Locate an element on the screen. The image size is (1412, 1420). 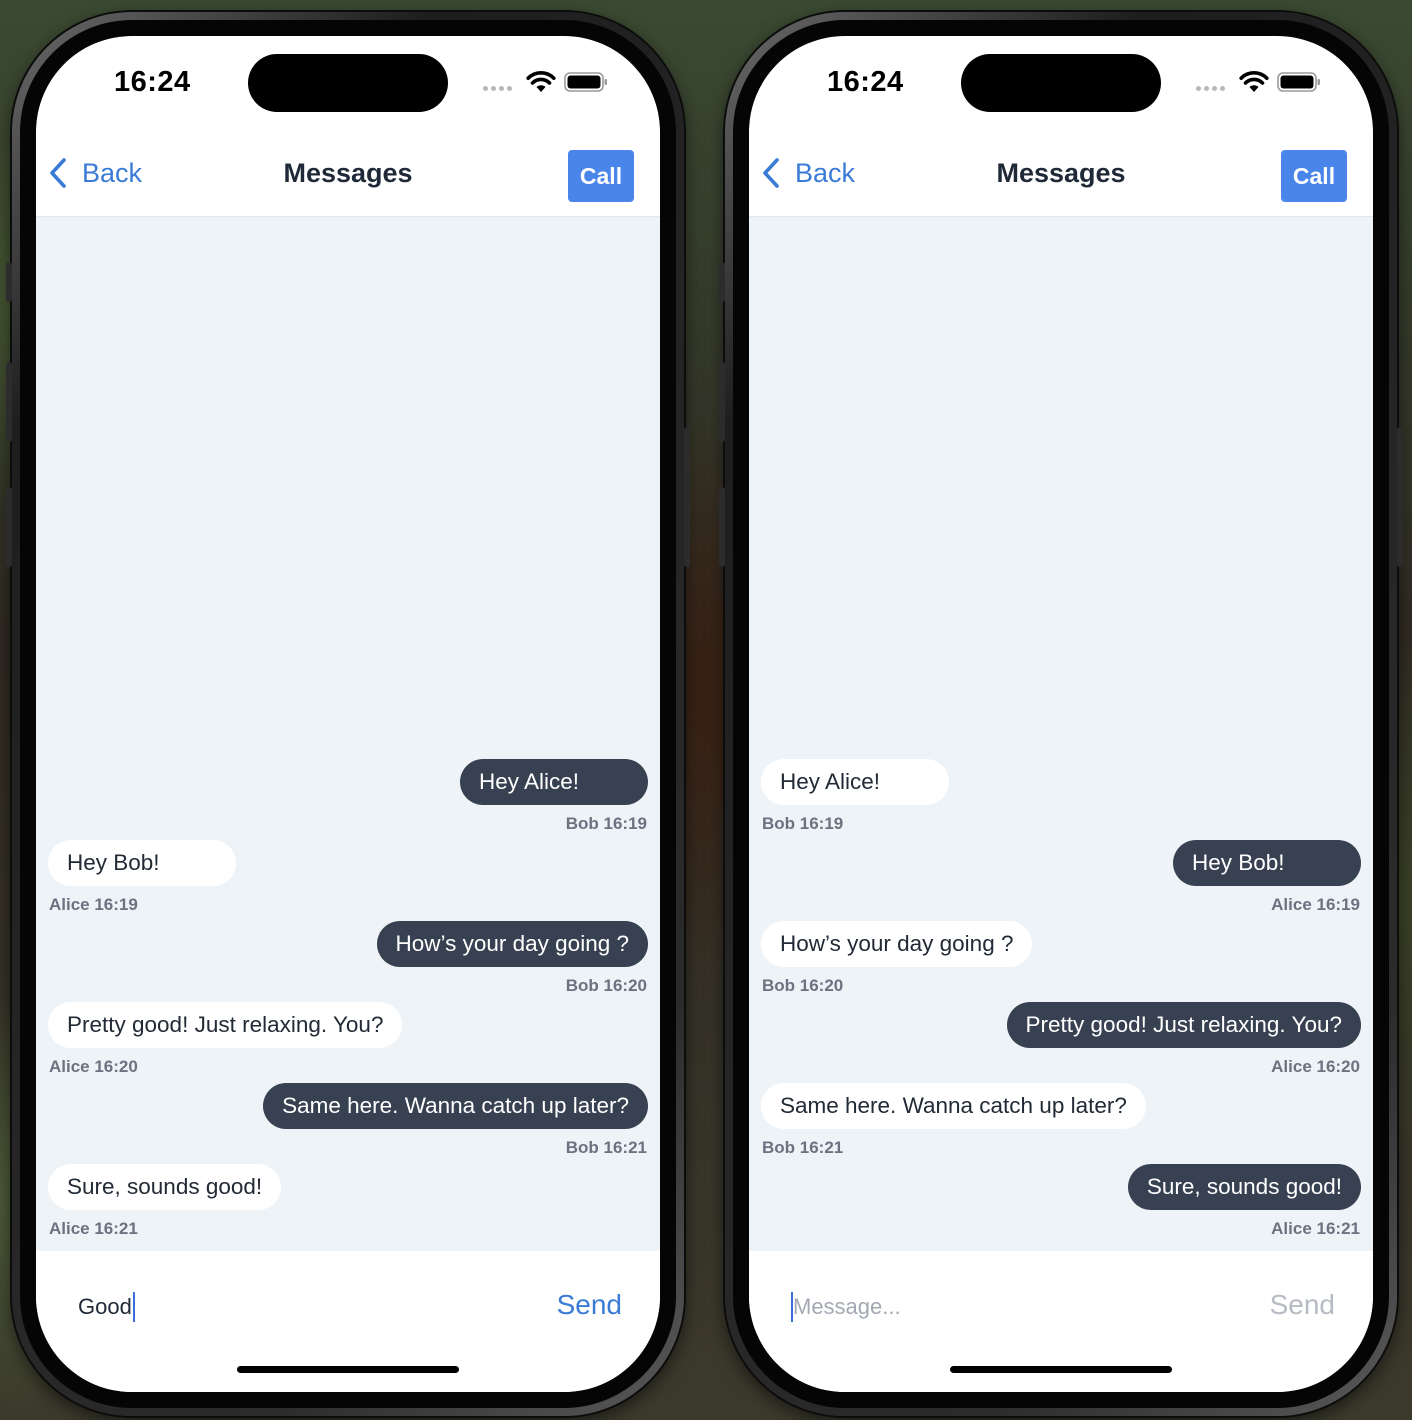
message-input-value: Good is located at coordinates (105, 1306).